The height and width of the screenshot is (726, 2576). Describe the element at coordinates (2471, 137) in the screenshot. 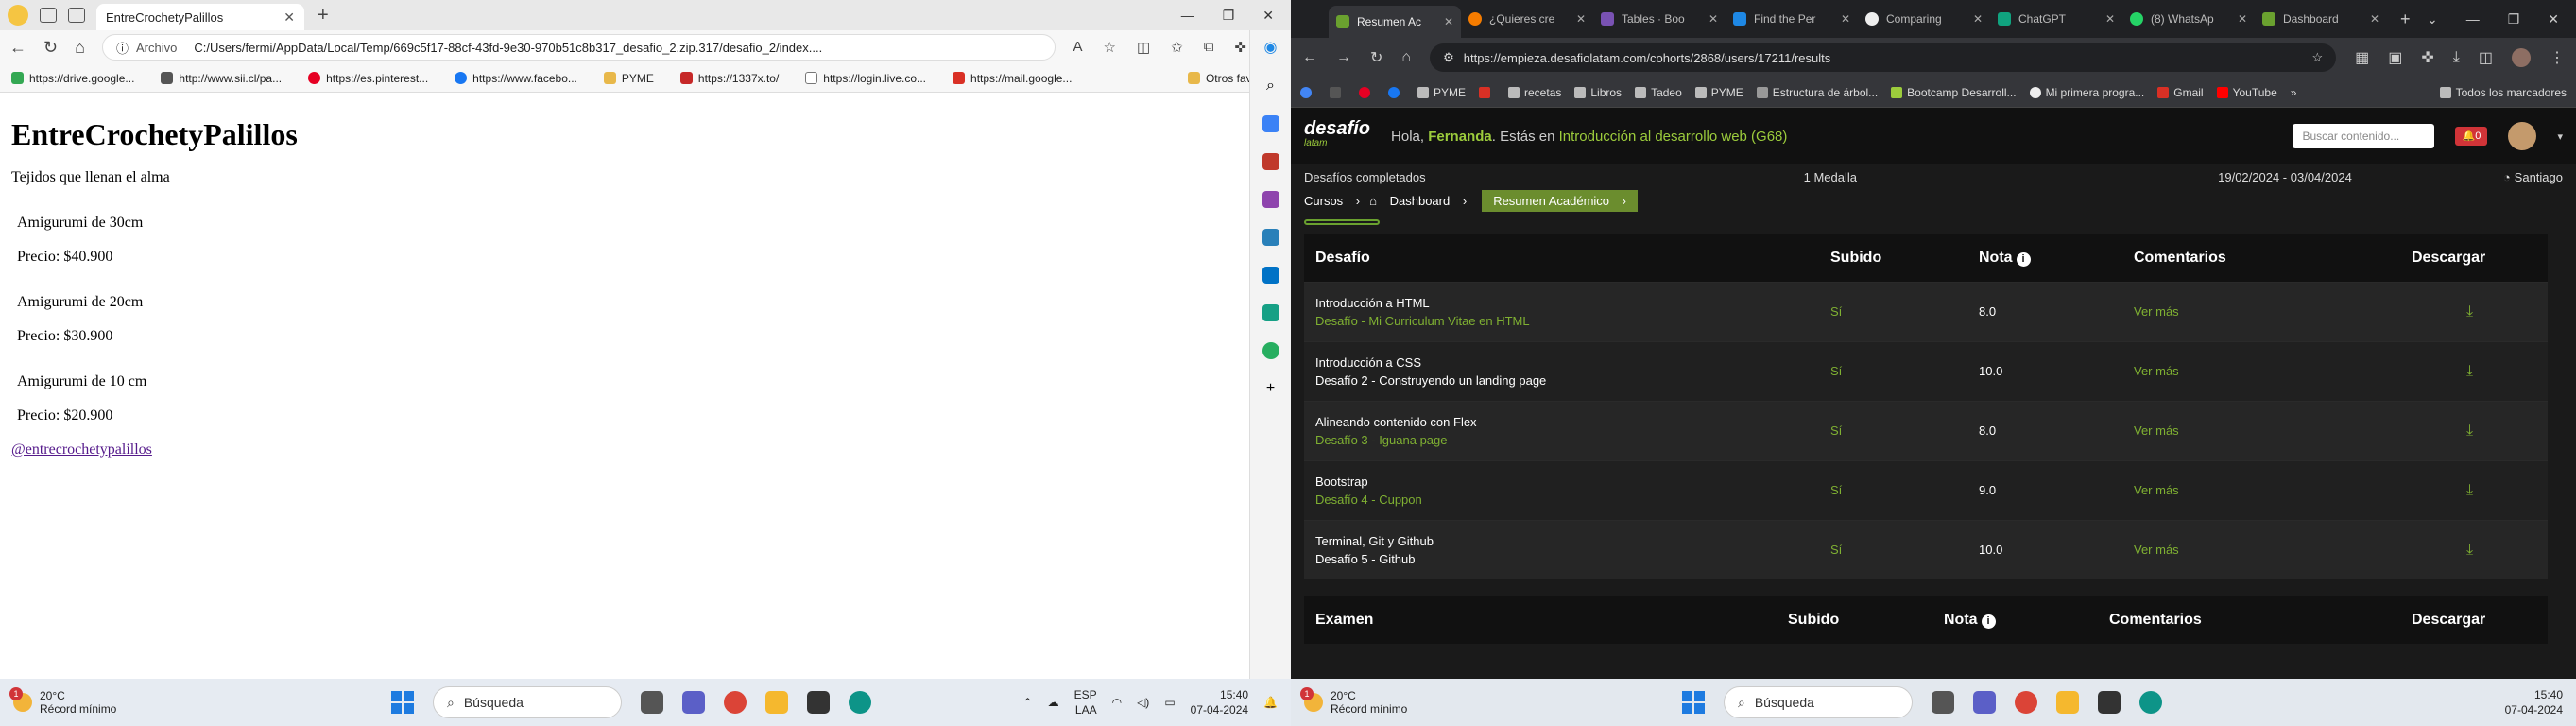

I see `notifications-icon: 🔔0` at that location.